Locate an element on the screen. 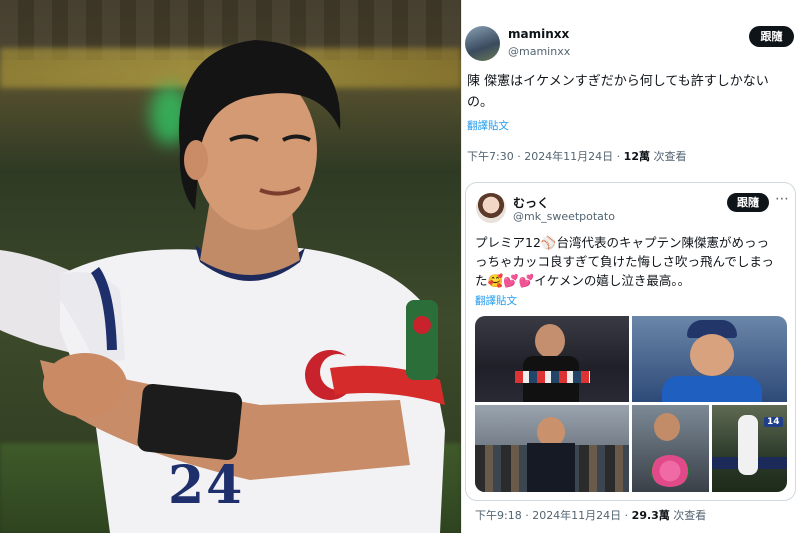 This screenshot has height=533, width=800. media-figure is located at coordinates (550, 341).